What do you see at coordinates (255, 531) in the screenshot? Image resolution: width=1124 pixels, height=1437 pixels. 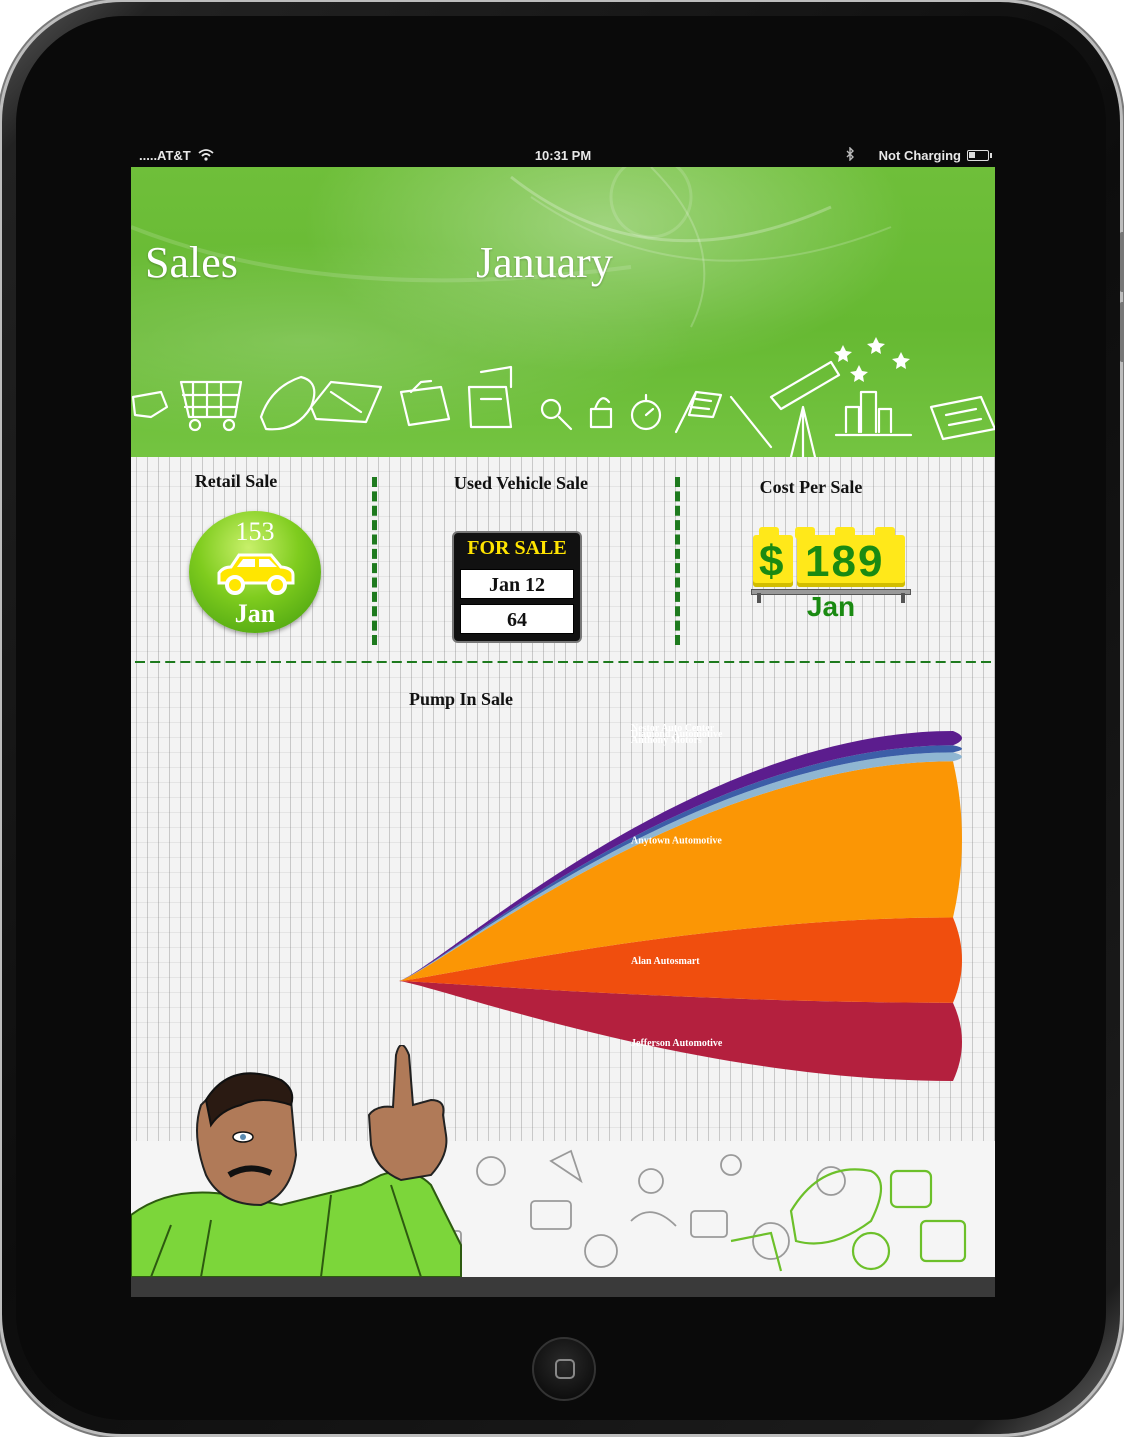 I see `retail-sale-value: 153` at bounding box center [255, 531].